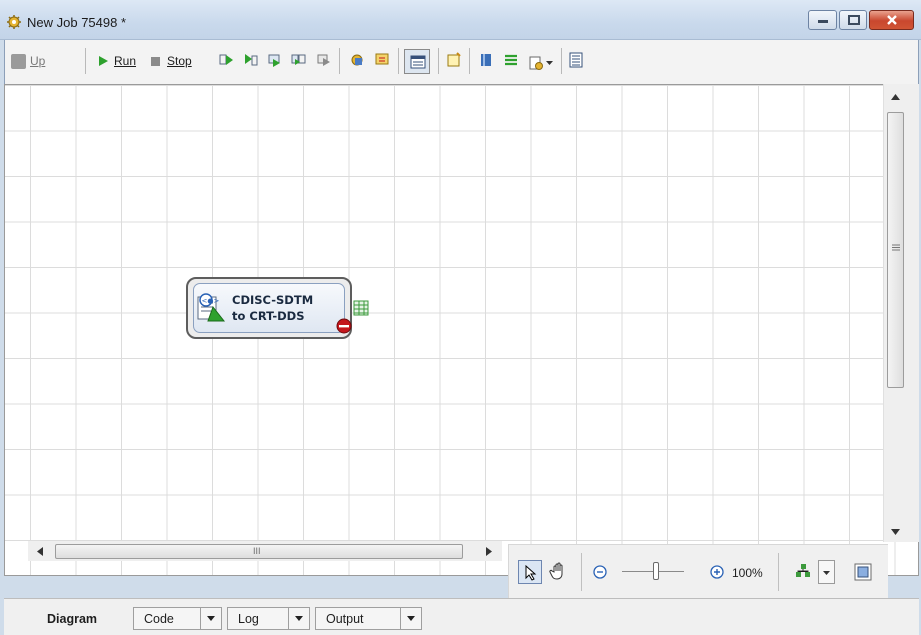 The image size is (921, 635). What do you see at coordinates (511, 60) in the screenshot?
I see `list-icon` at bounding box center [511, 60].